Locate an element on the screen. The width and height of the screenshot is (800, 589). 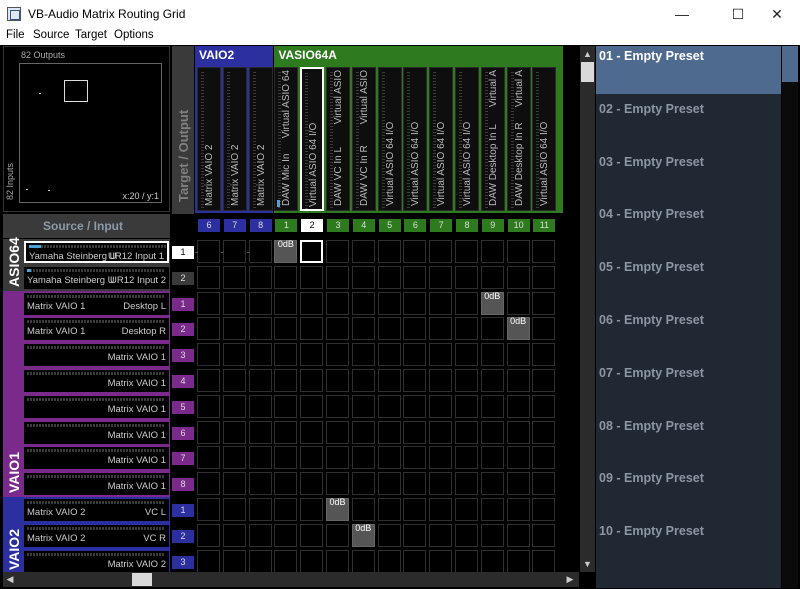
input-channel-row: Matrix VAIO 2 VC R is located at coordinates (96, 535).